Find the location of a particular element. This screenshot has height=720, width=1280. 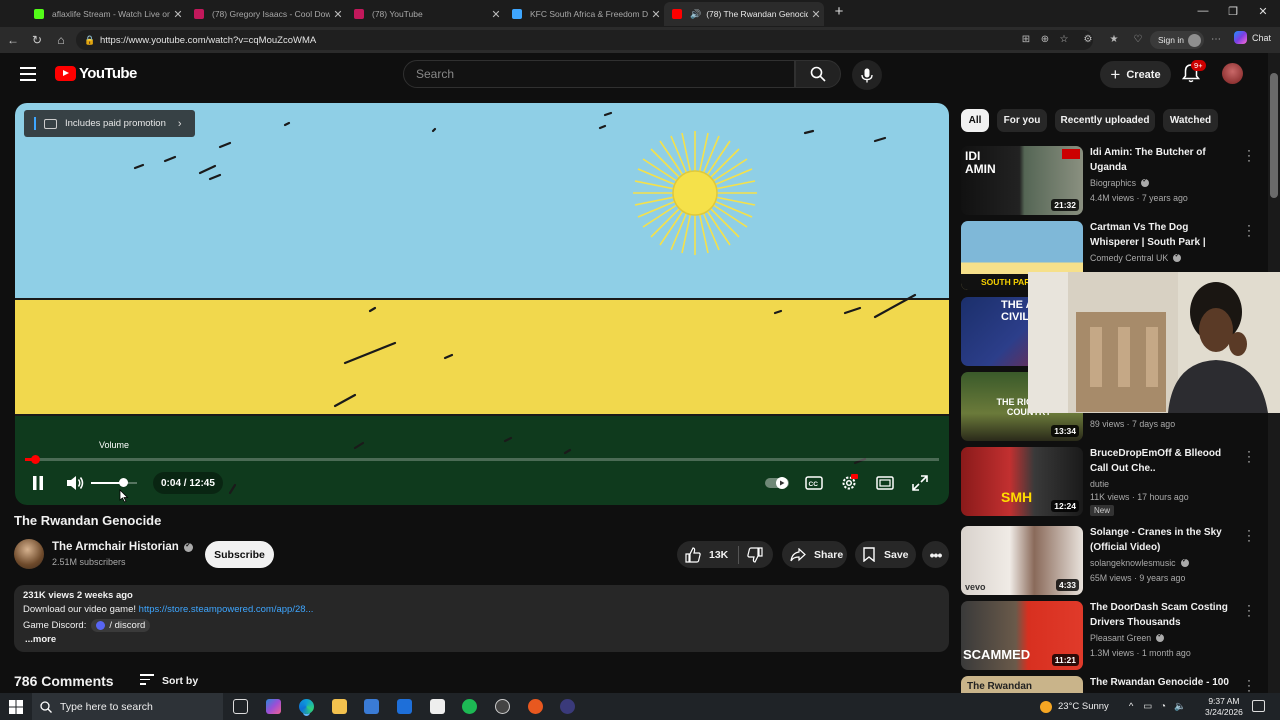

windows-start-icon is located at coordinates (16, 707).